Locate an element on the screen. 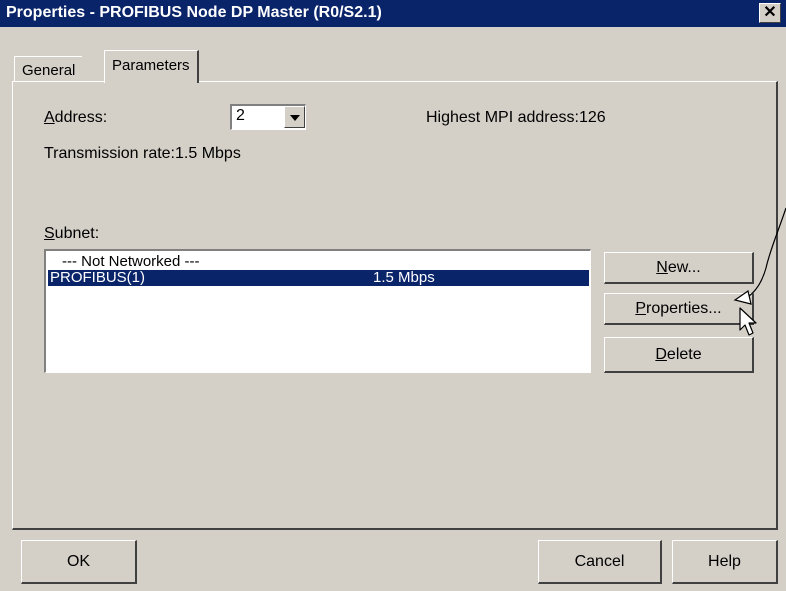 Image resolution: width=786 pixels, height=591 pixels. list-item: PROFIBUS(1) 1.5 Mbps is located at coordinates (318, 278).